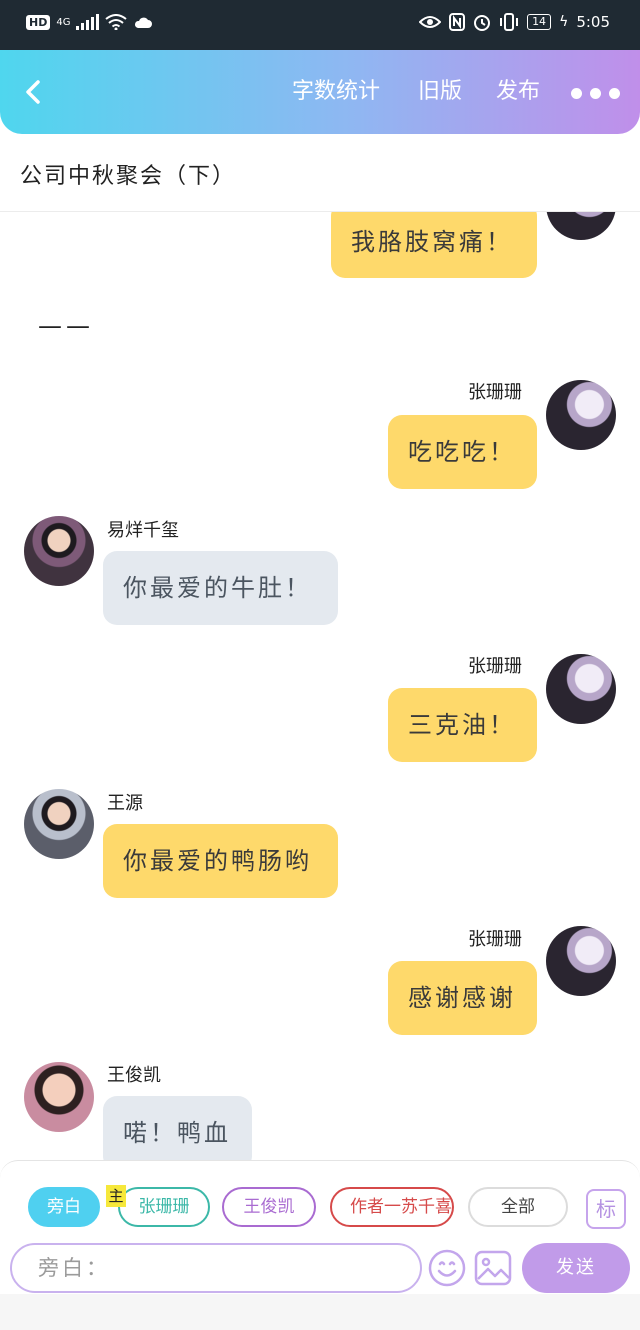  What do you see at coordinates (164, 1207) in the screenshot?
I see `role-zhang-button: 张珊珊` at bounding box center [164, 1207].